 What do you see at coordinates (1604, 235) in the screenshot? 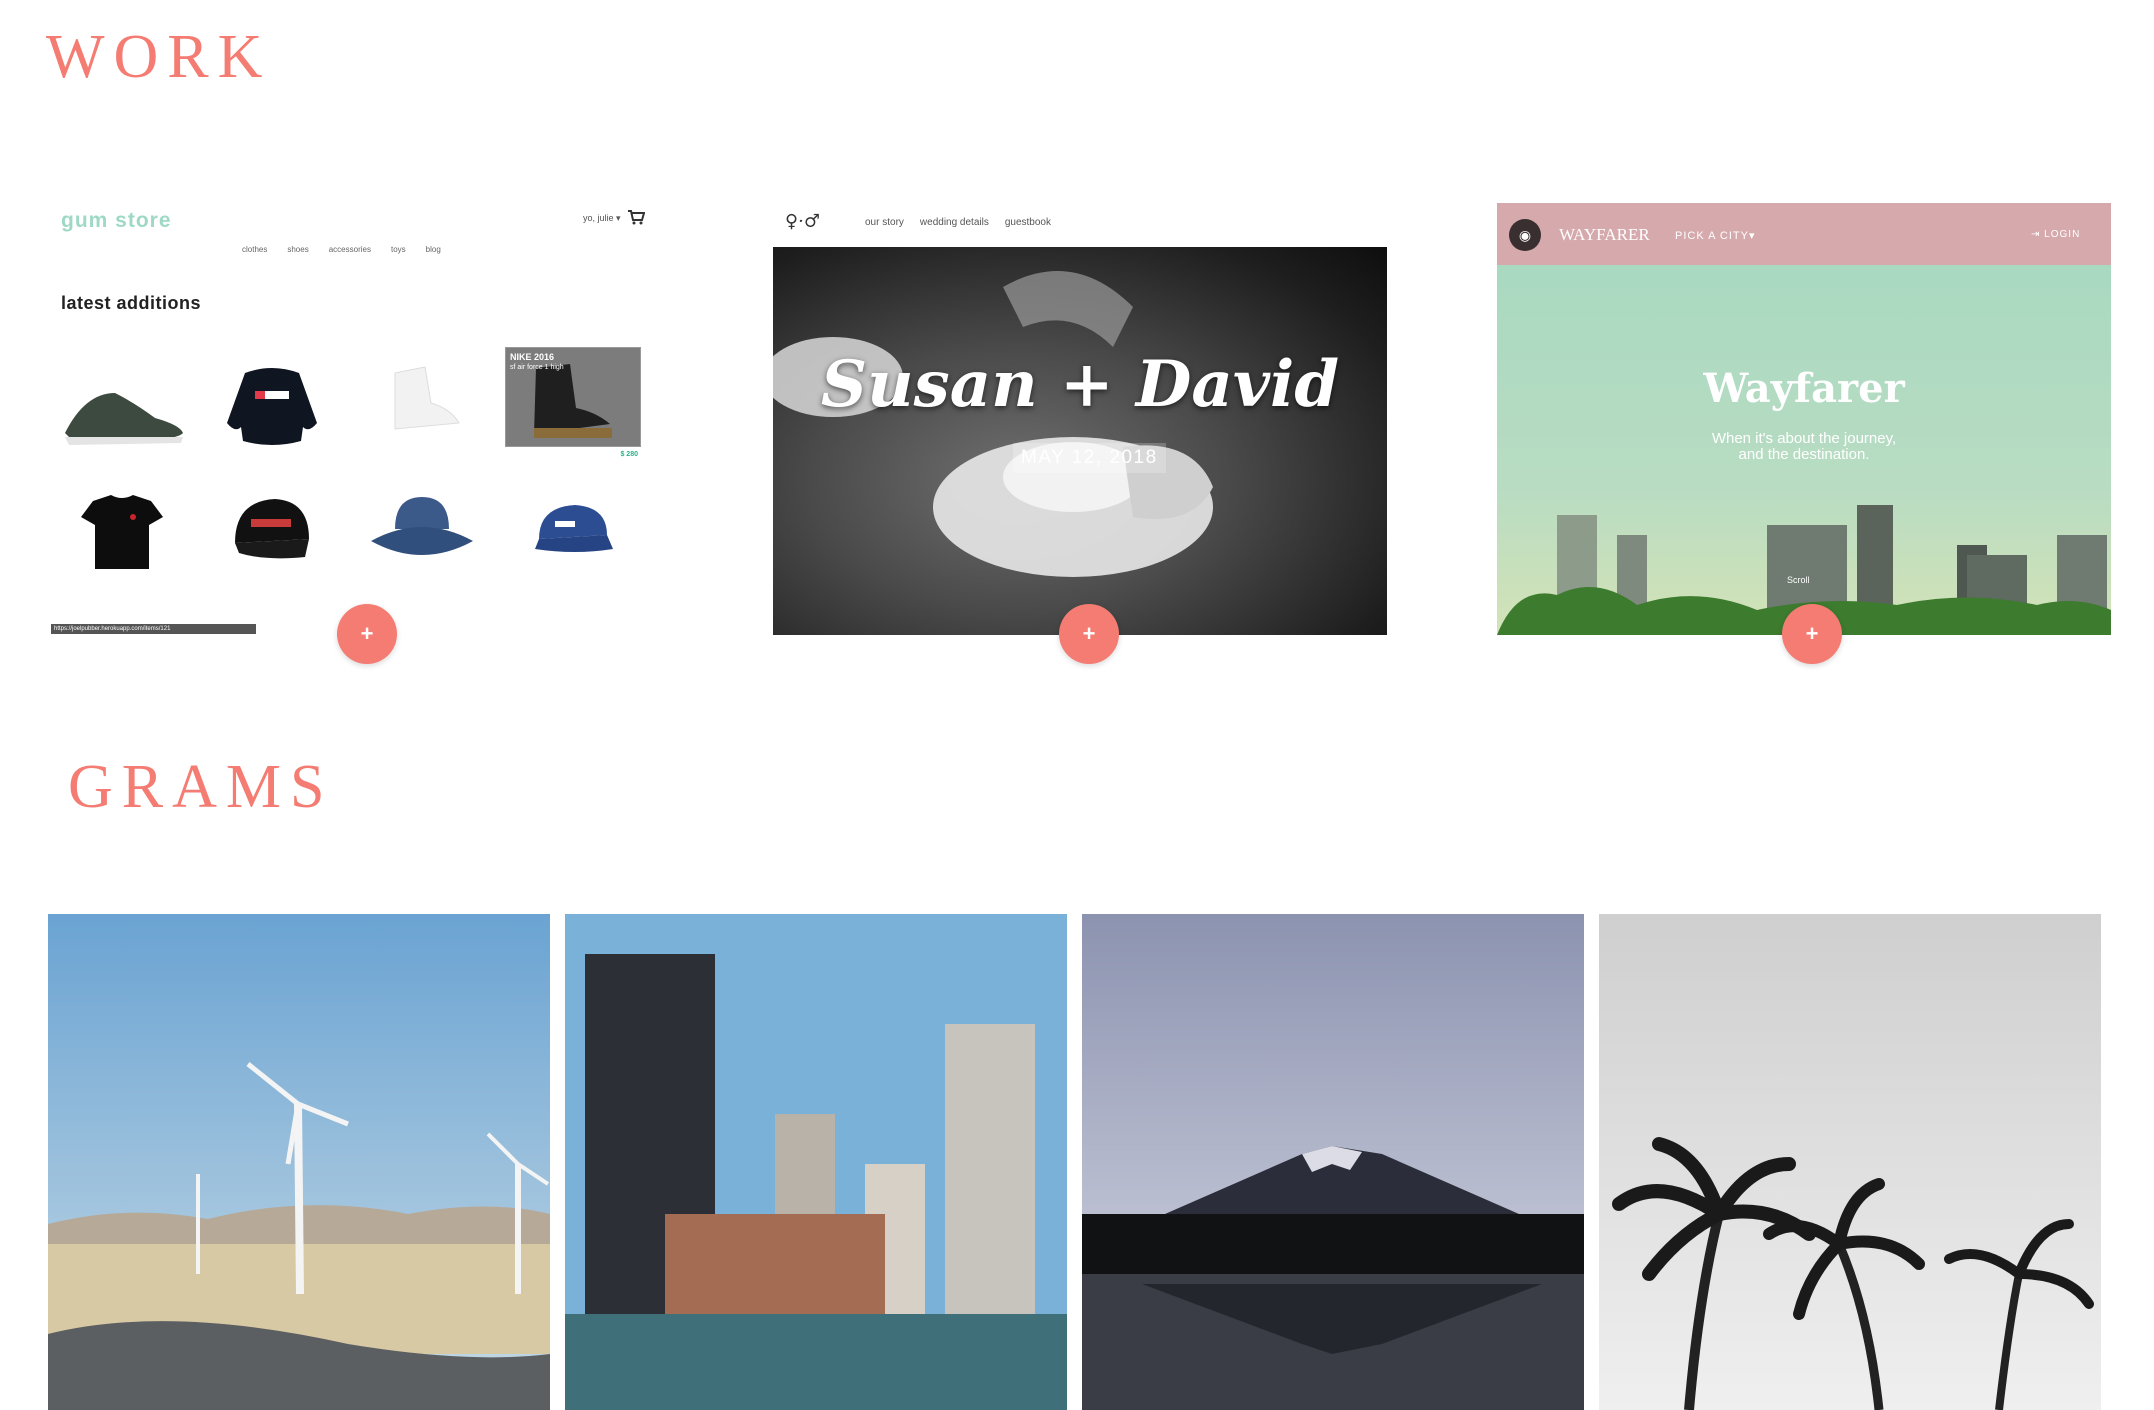
I see `wayfarer-brand: WAYFARER` at bounding box center [1604, 235].